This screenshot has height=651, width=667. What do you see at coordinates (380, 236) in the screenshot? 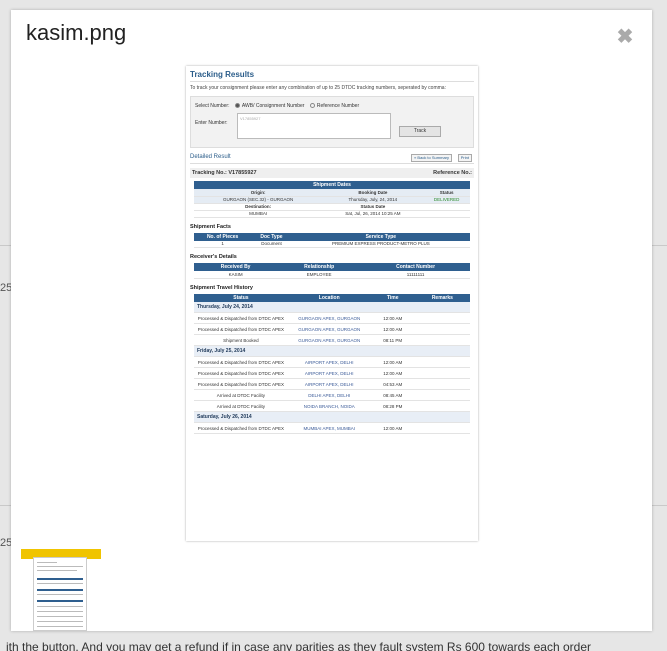
I see `facts-header: Service Type` at bounding box center [380, 236].